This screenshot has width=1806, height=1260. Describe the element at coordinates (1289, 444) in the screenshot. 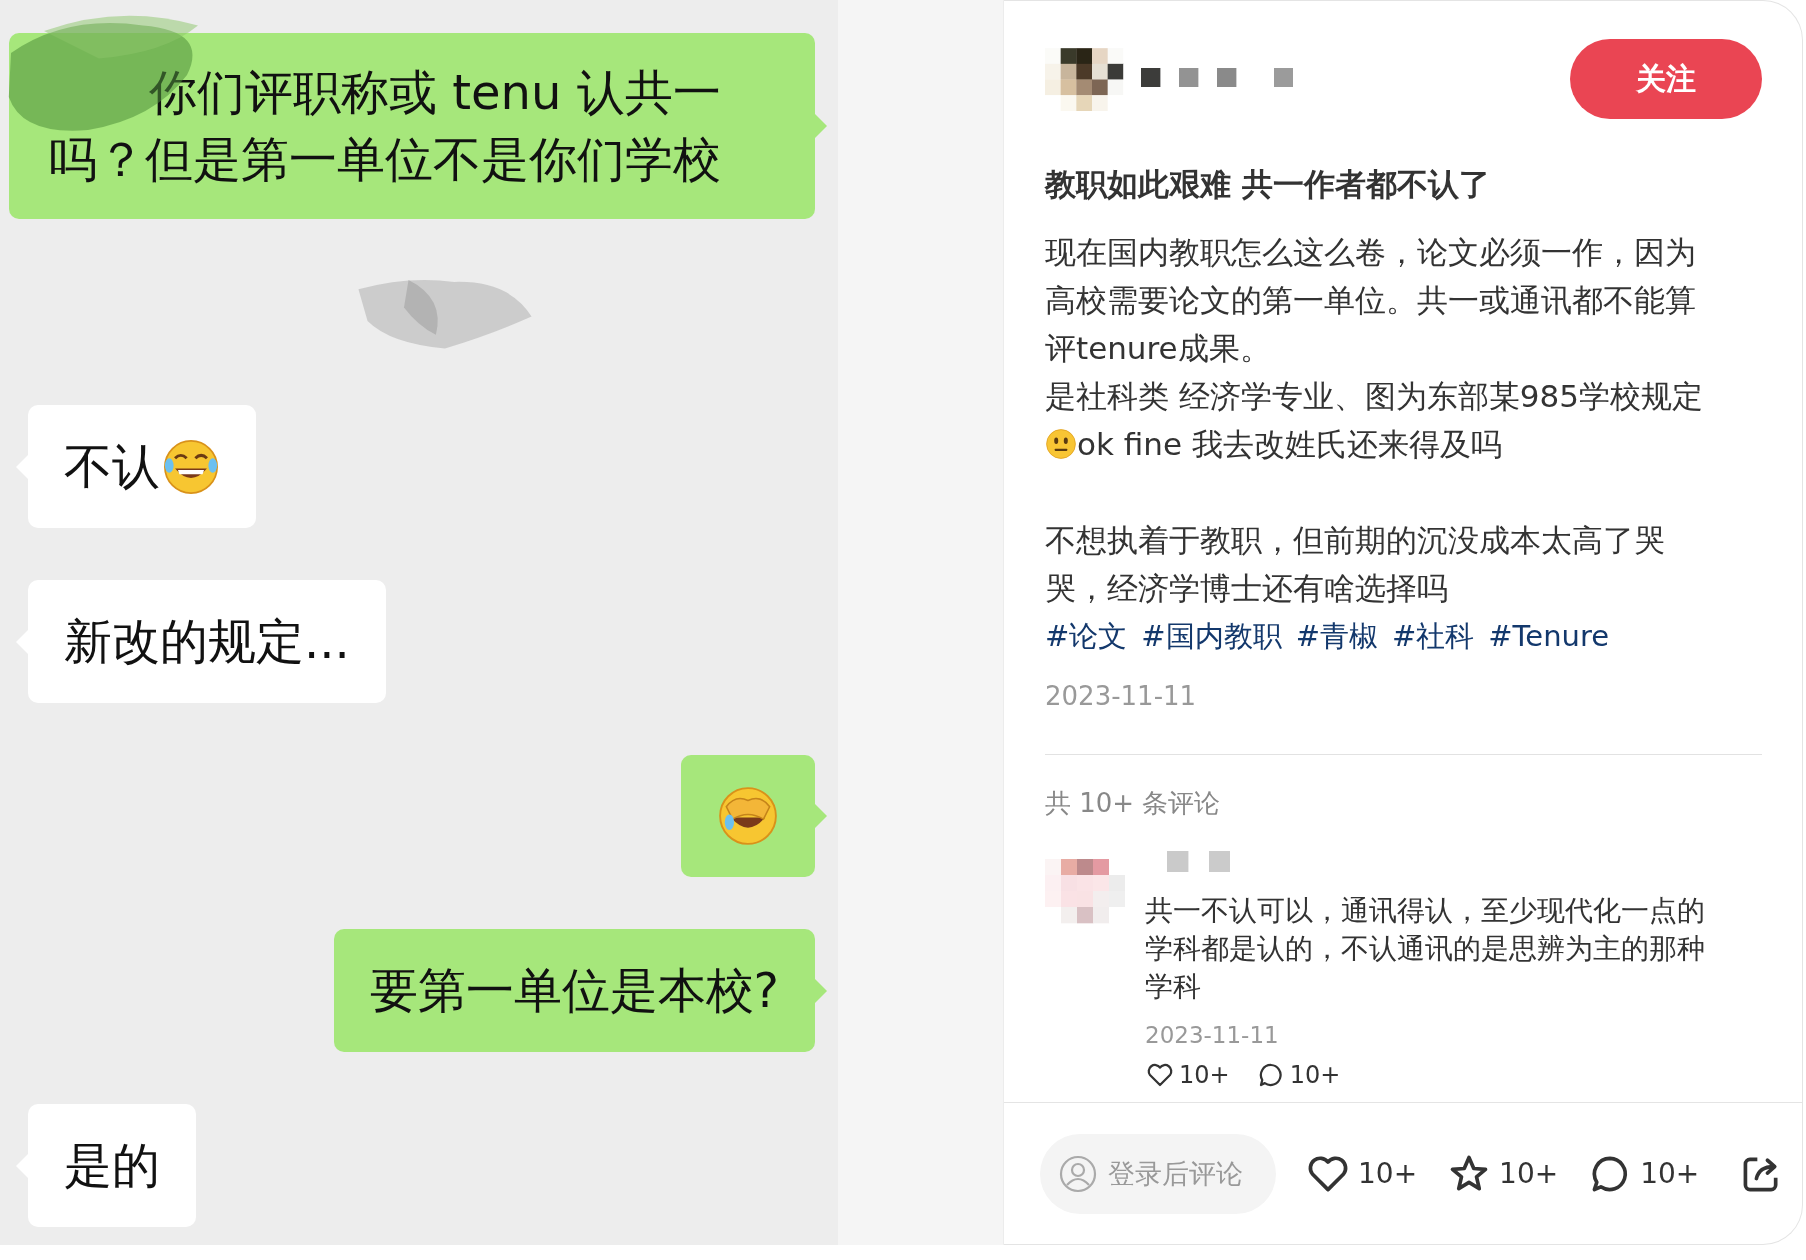

I see `post-paragraph: ok fine 我去改姓氏还来得及吗` at that location.